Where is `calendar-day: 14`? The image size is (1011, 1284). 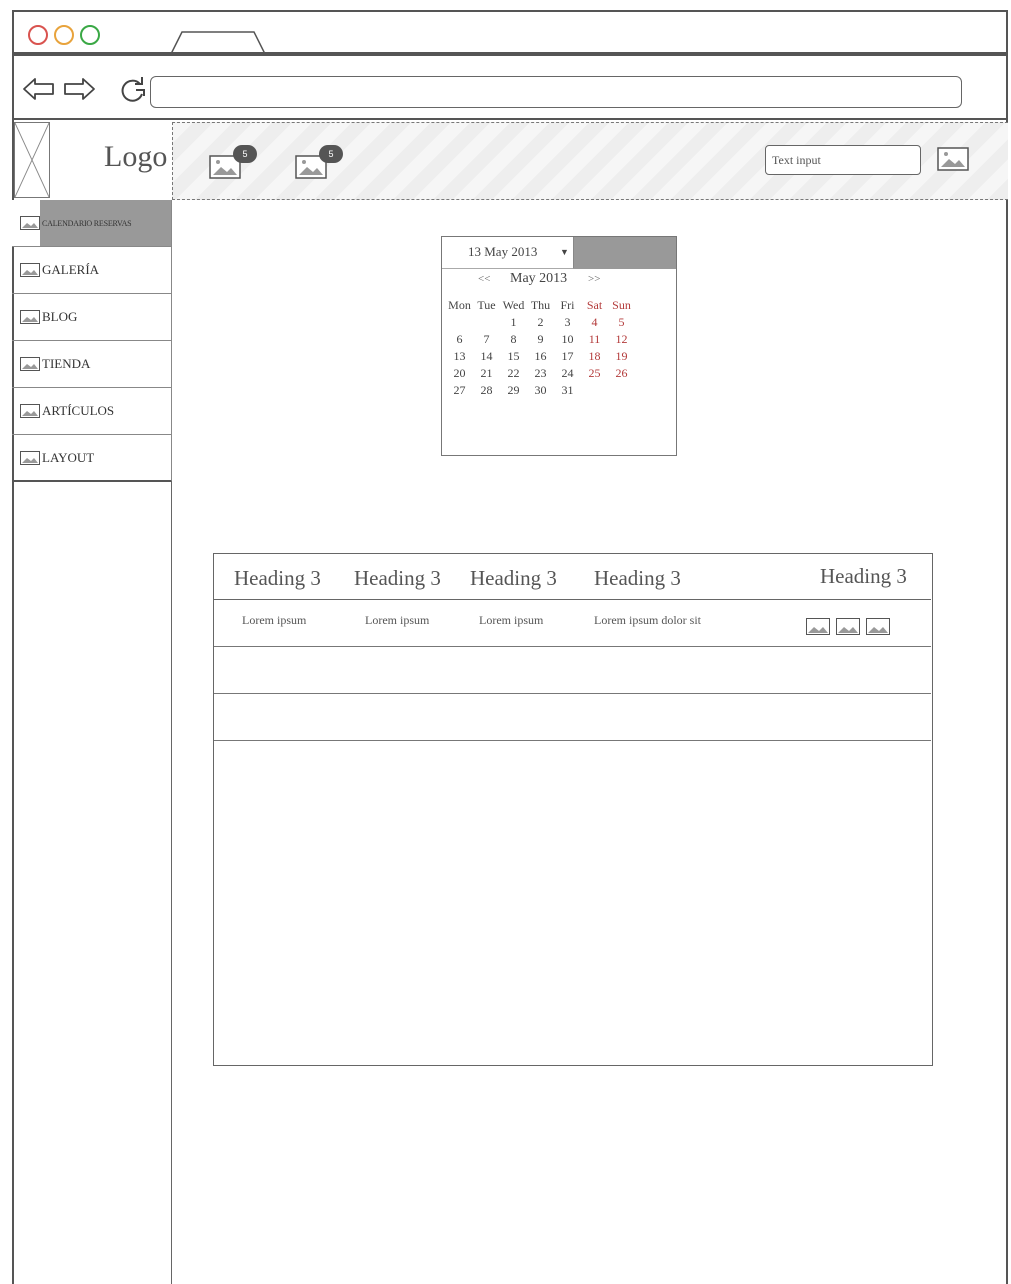 calendar-day: 14 is located at coordinates (486, 356).